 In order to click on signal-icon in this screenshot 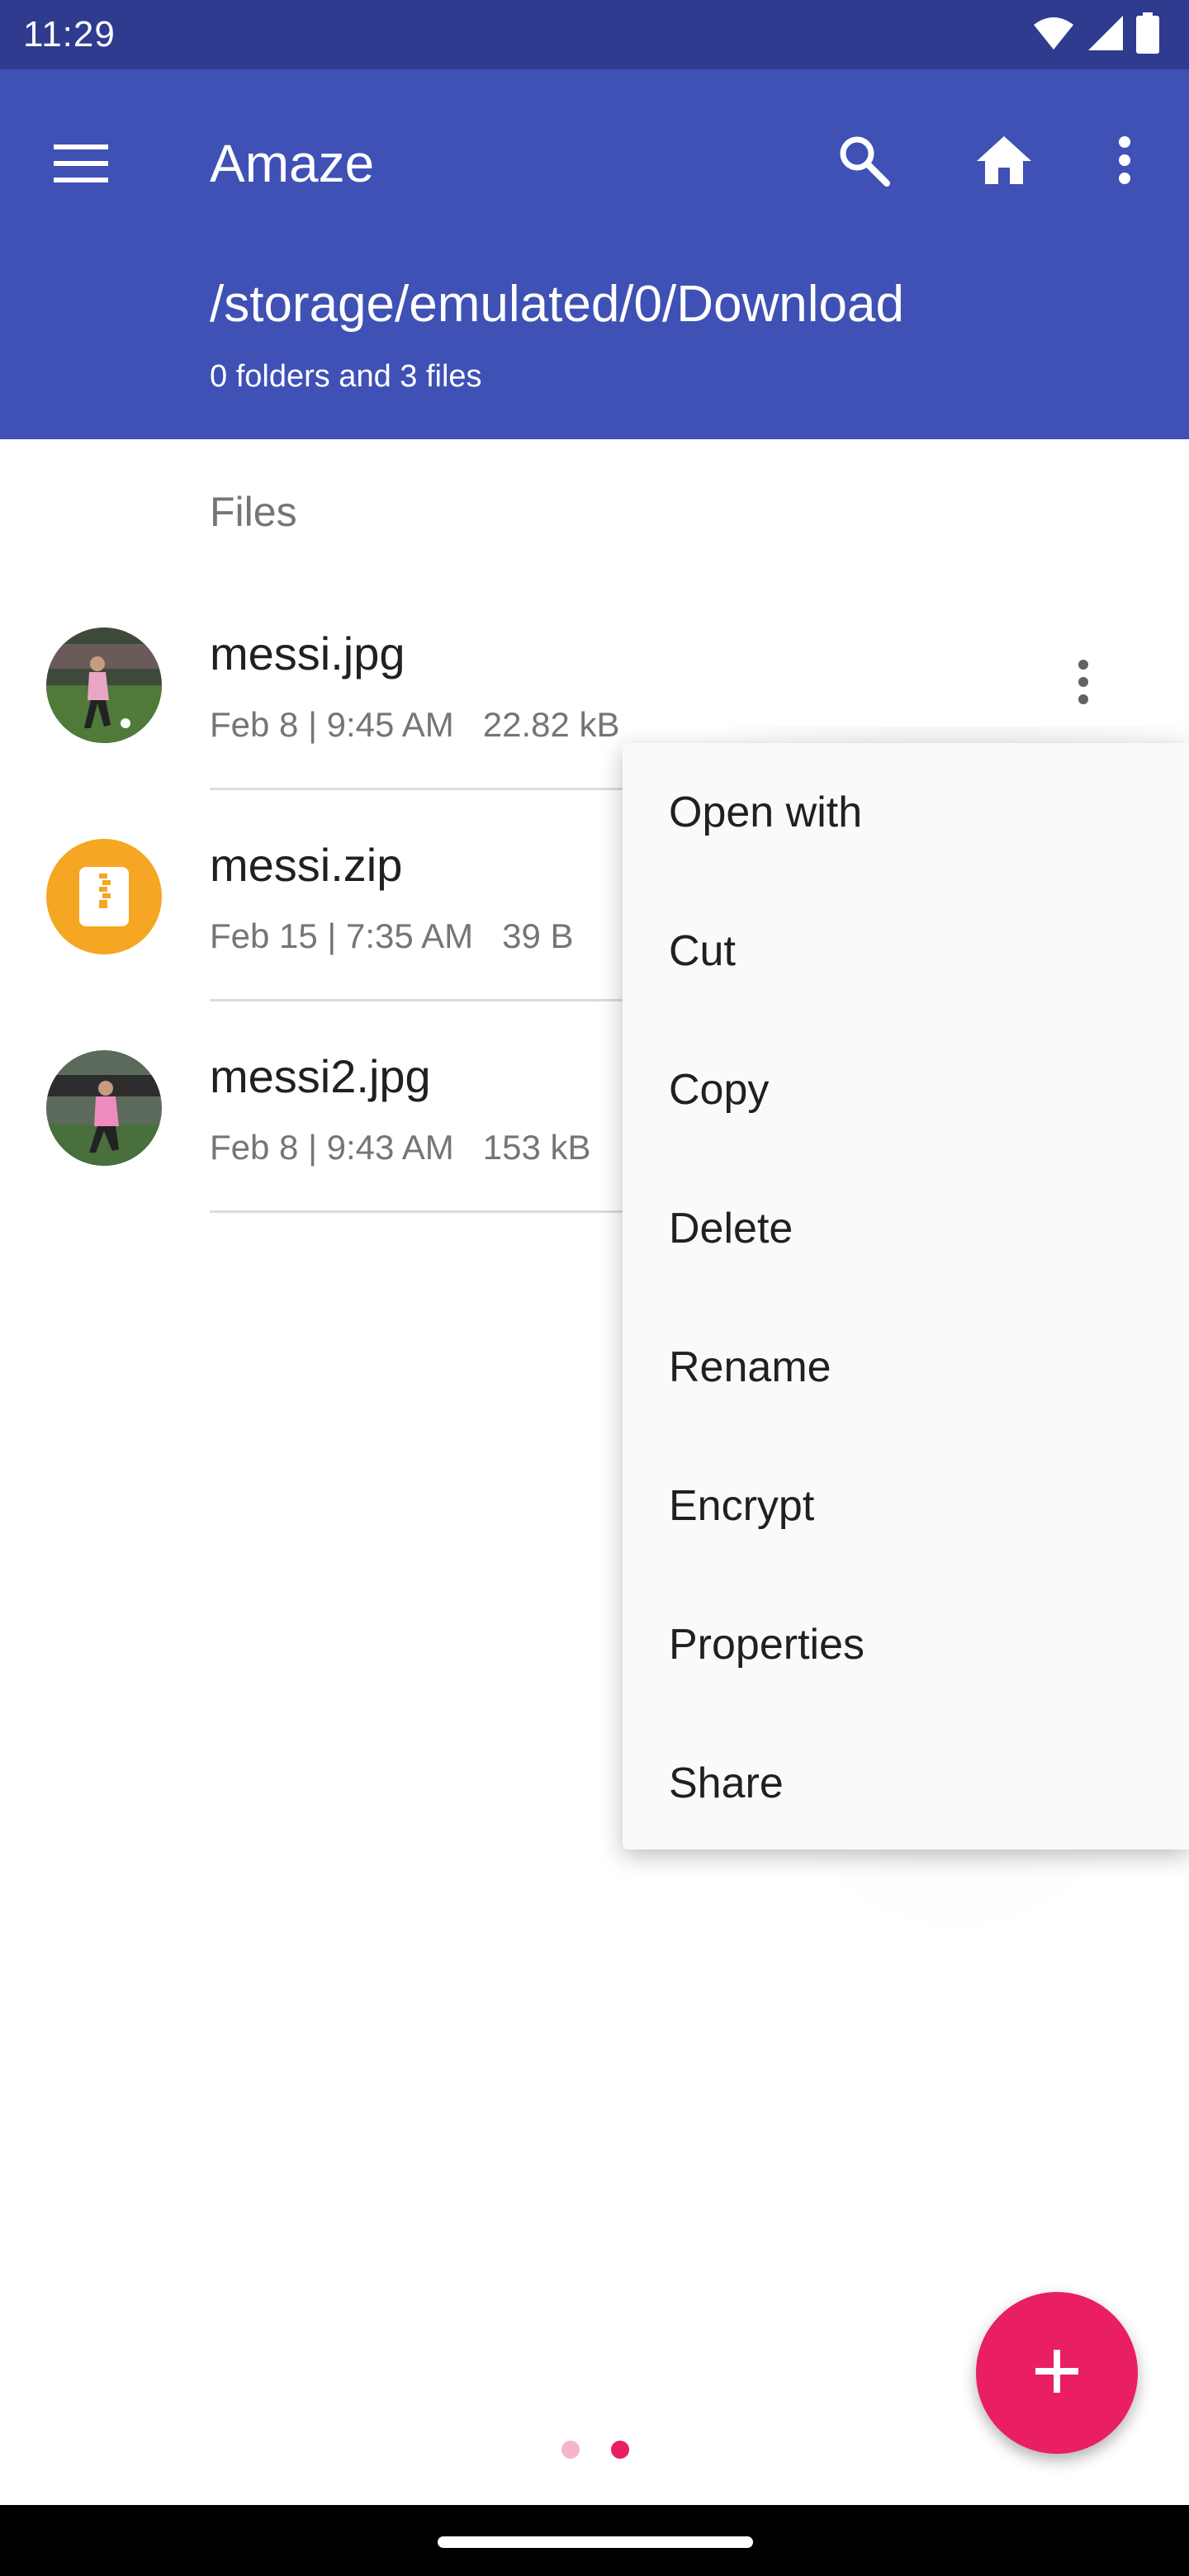, I will do `click(1106, 35)`.